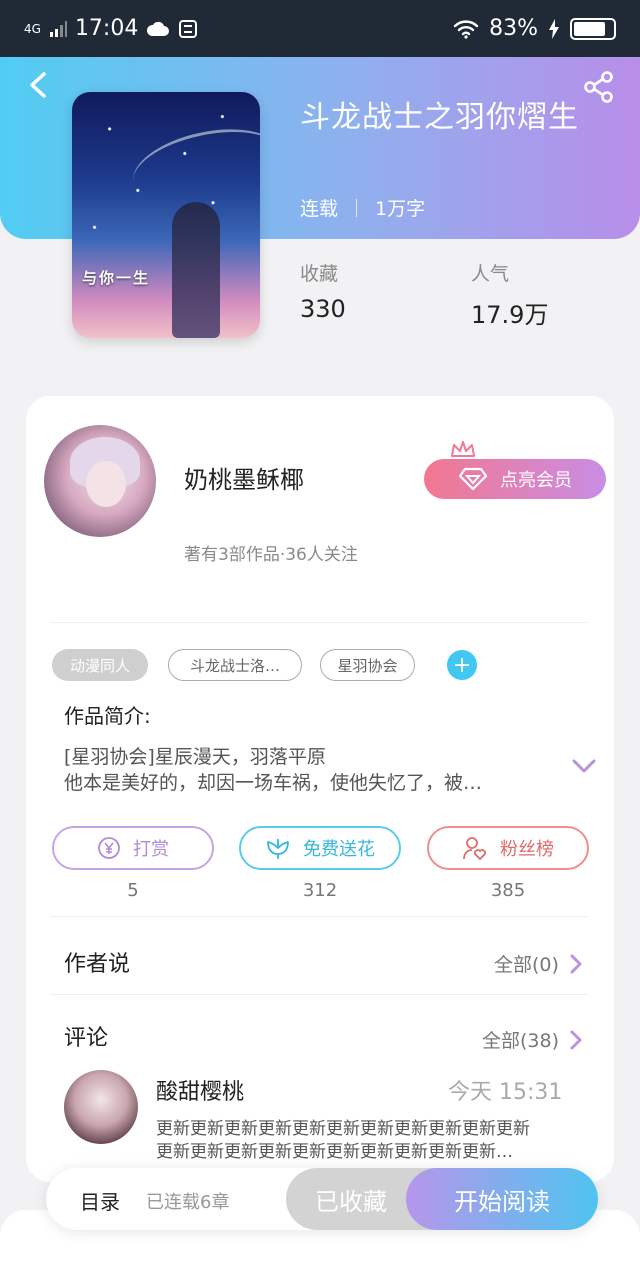 The image size is (640, 1276). I want to click on tip-label: 打赏, so click(151, 849).